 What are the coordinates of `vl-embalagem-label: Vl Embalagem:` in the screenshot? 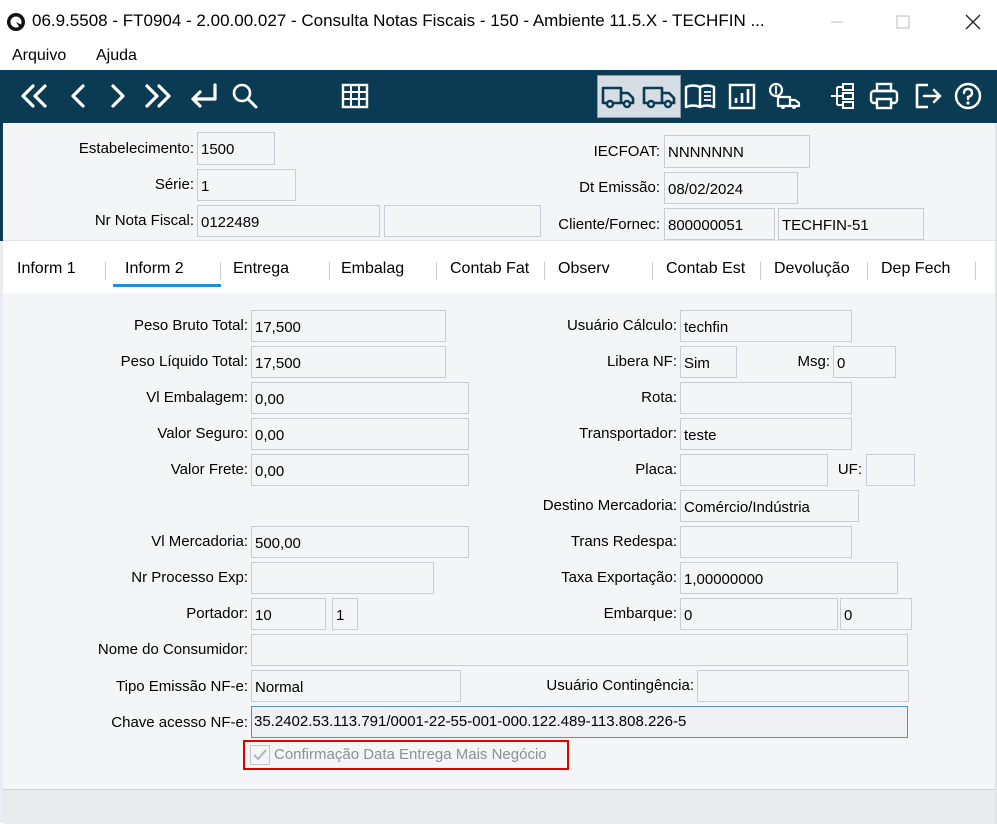 It's located at (197, 397).